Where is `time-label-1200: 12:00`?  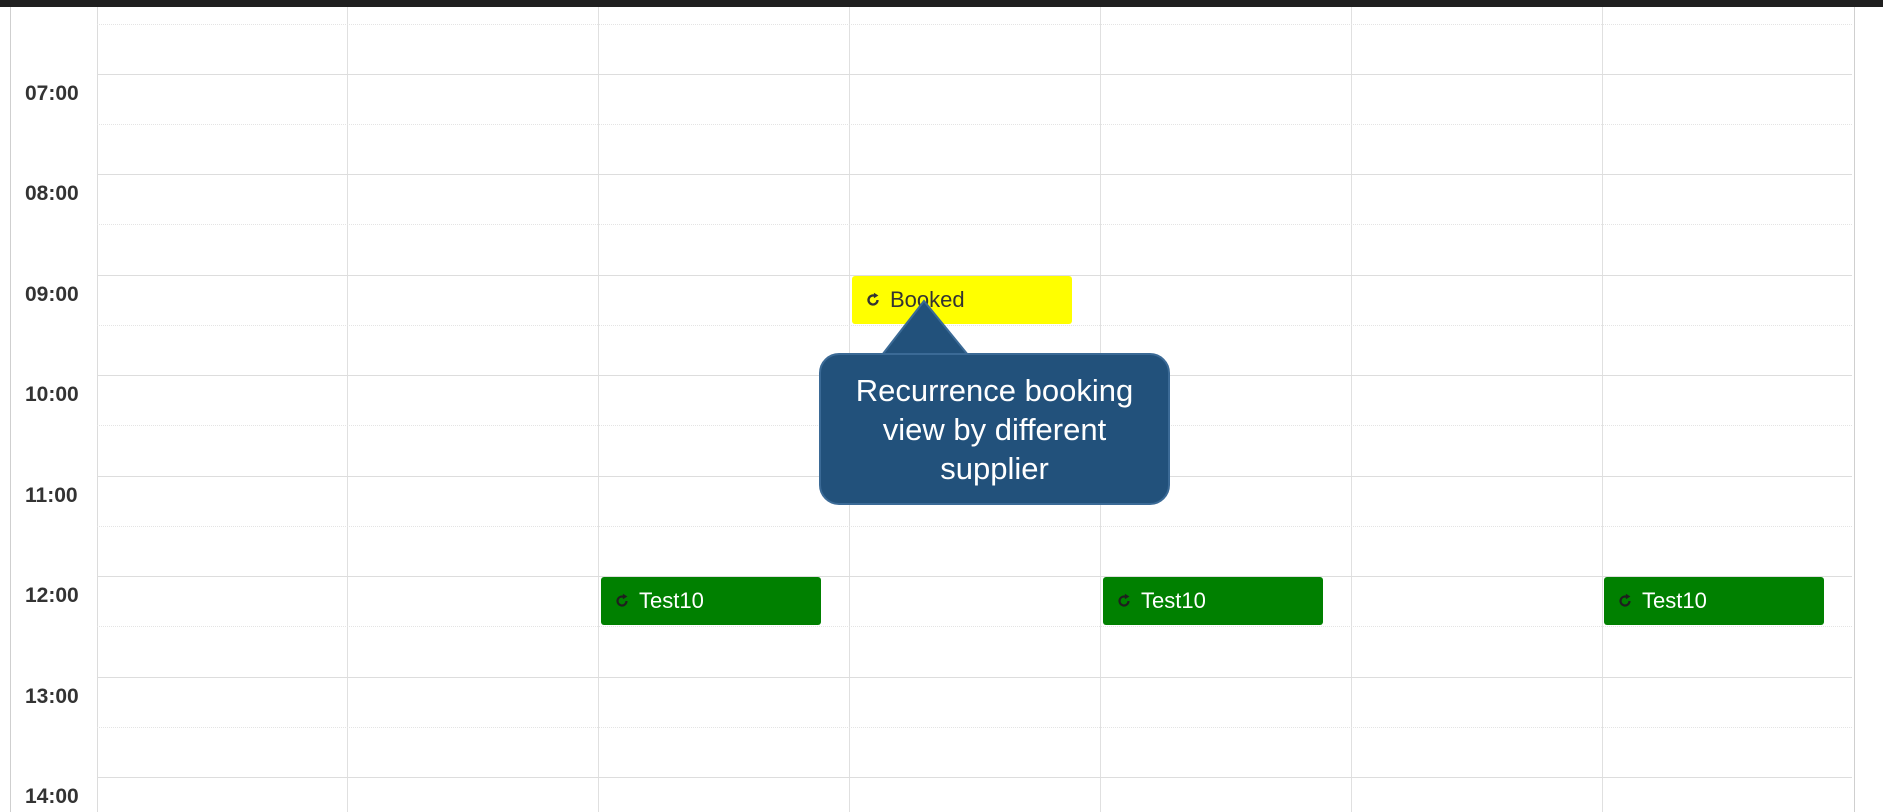
time-label-1200: 12:00 is located at coordinates (52, 595).